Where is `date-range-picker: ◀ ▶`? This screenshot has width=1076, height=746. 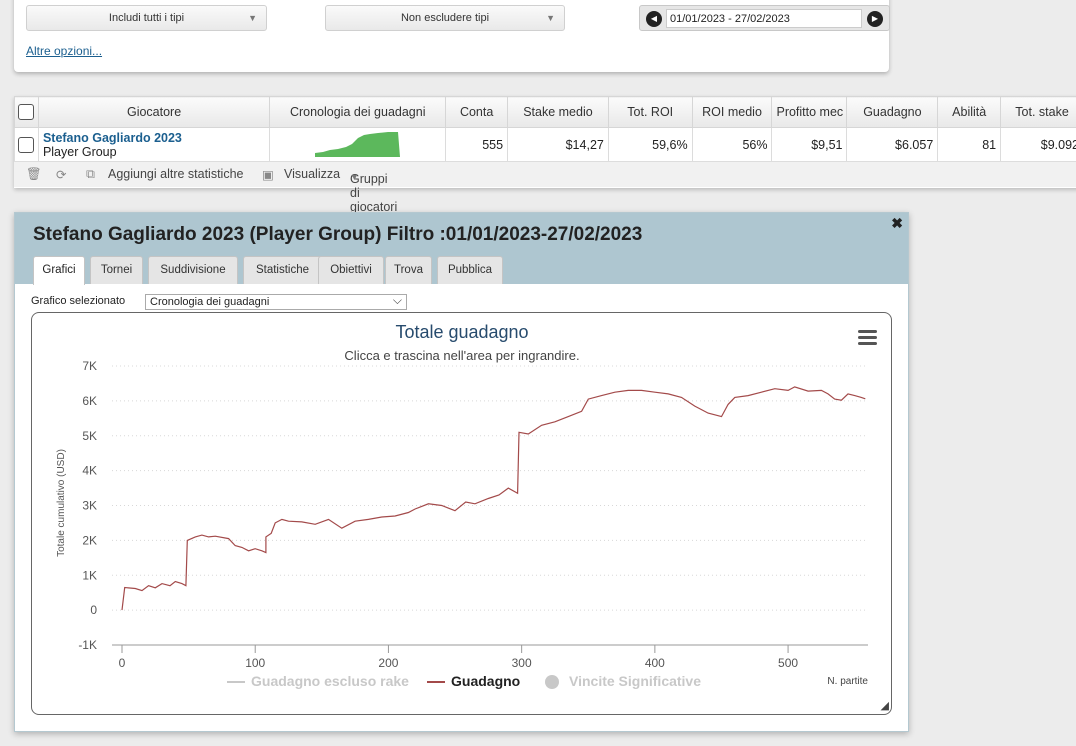
date-range-picker: ◀ ▶ is located at coordinates (764, 18).